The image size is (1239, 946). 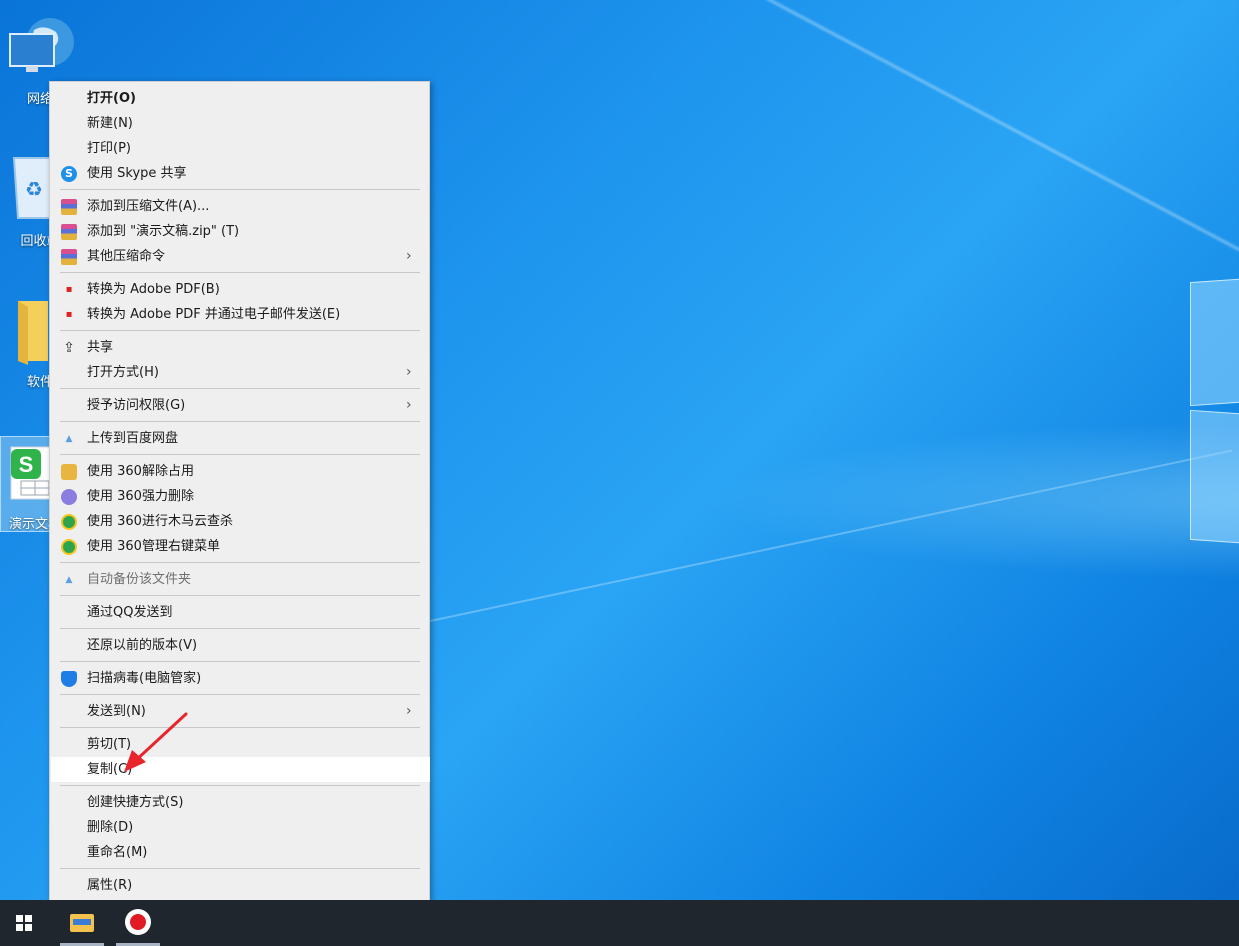 What do you see at coordinates (240, 314) in the screenshot?
I see `menu-item-convert-pdf-email: ▪ 转换为 Adobe PDF 并通过电子邮件发送(E)` at bounding box center [240, 314].